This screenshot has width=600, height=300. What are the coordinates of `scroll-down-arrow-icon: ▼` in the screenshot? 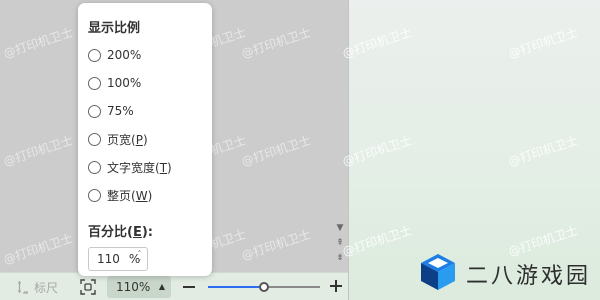 It's located at (340, 228).